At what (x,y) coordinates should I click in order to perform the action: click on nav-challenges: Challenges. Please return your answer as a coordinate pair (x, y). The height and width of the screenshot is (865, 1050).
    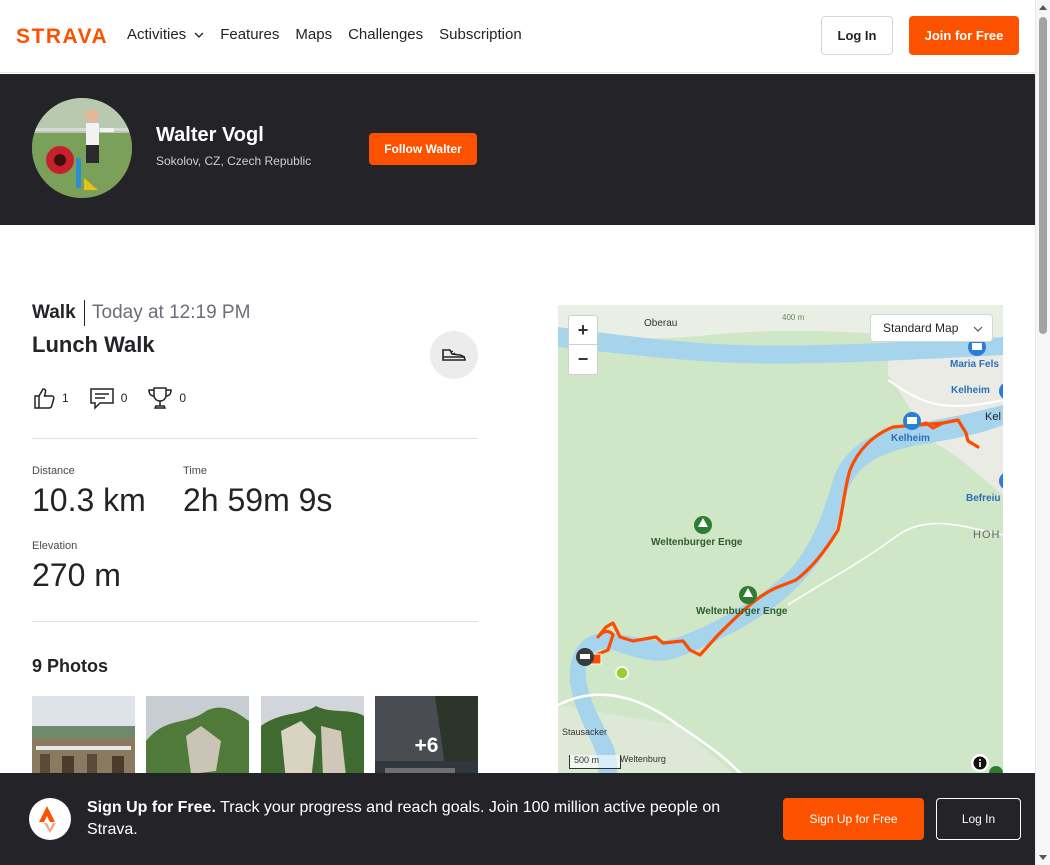
    Looking at the image, I should click on (385, 34).